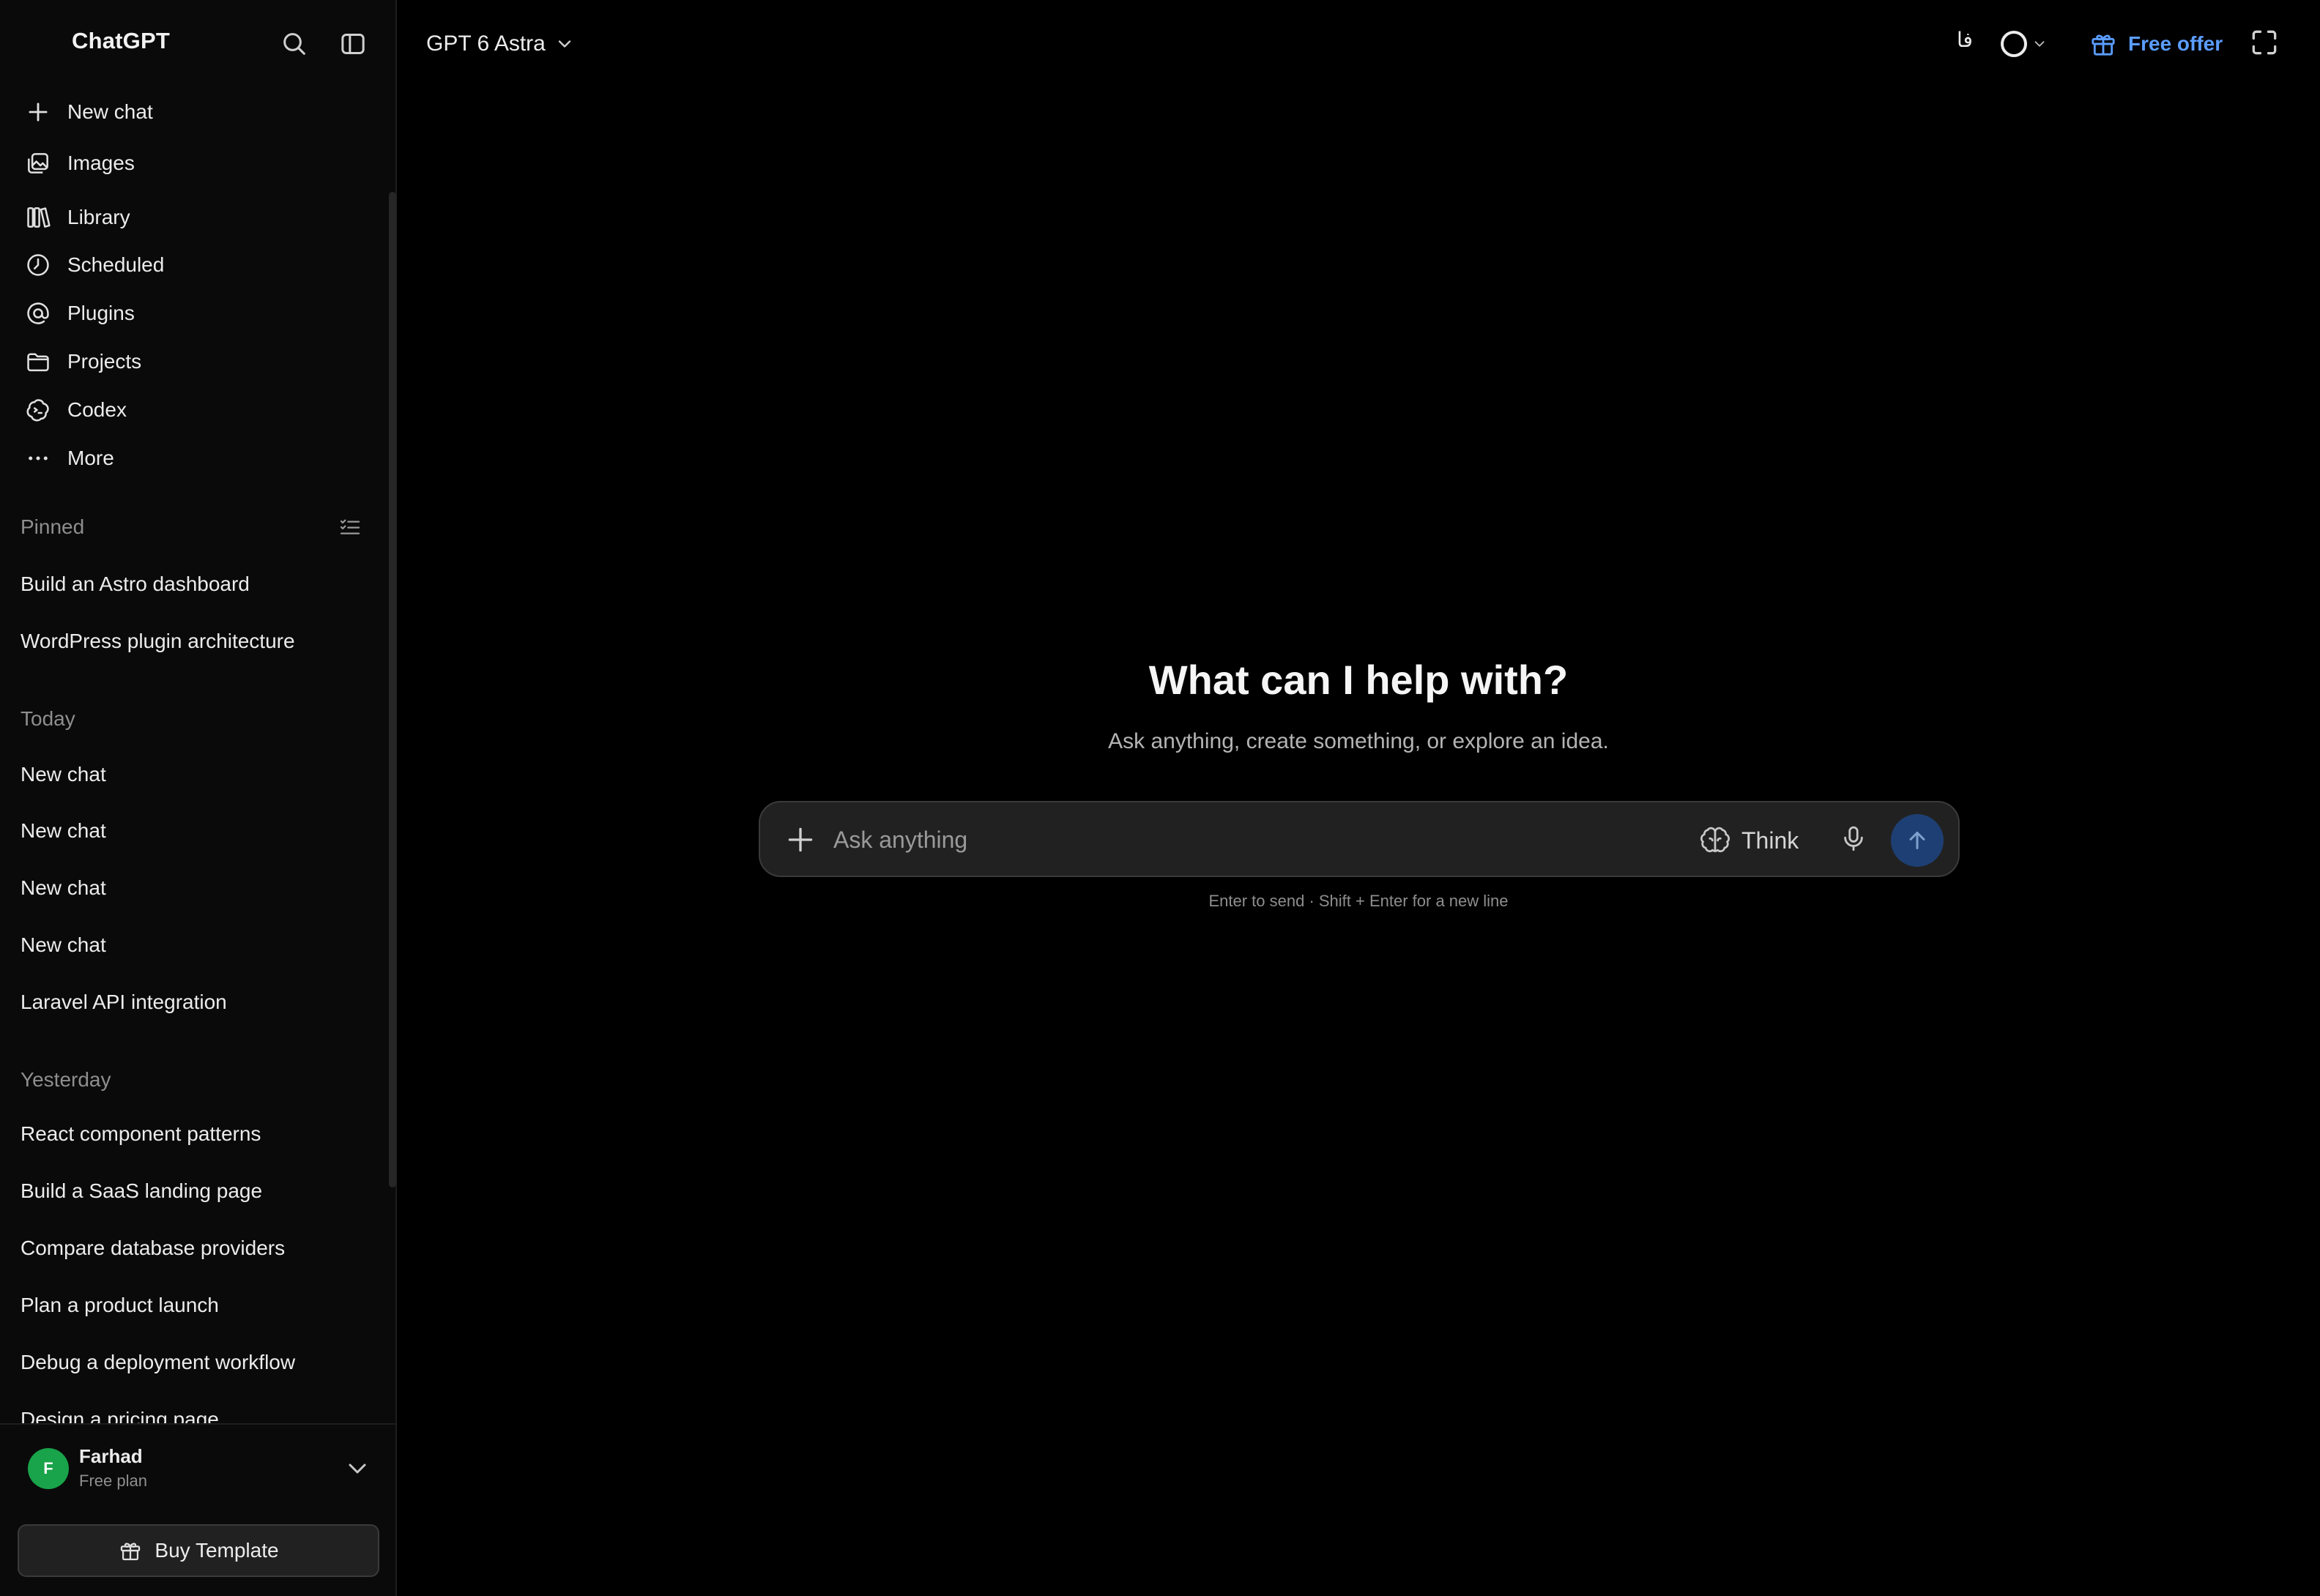 This screenshot has width=2320, height=1596. Describe the element at coordinates (1358, 680) in the screenshot. I see `page-title: What can I help with?` at that location.